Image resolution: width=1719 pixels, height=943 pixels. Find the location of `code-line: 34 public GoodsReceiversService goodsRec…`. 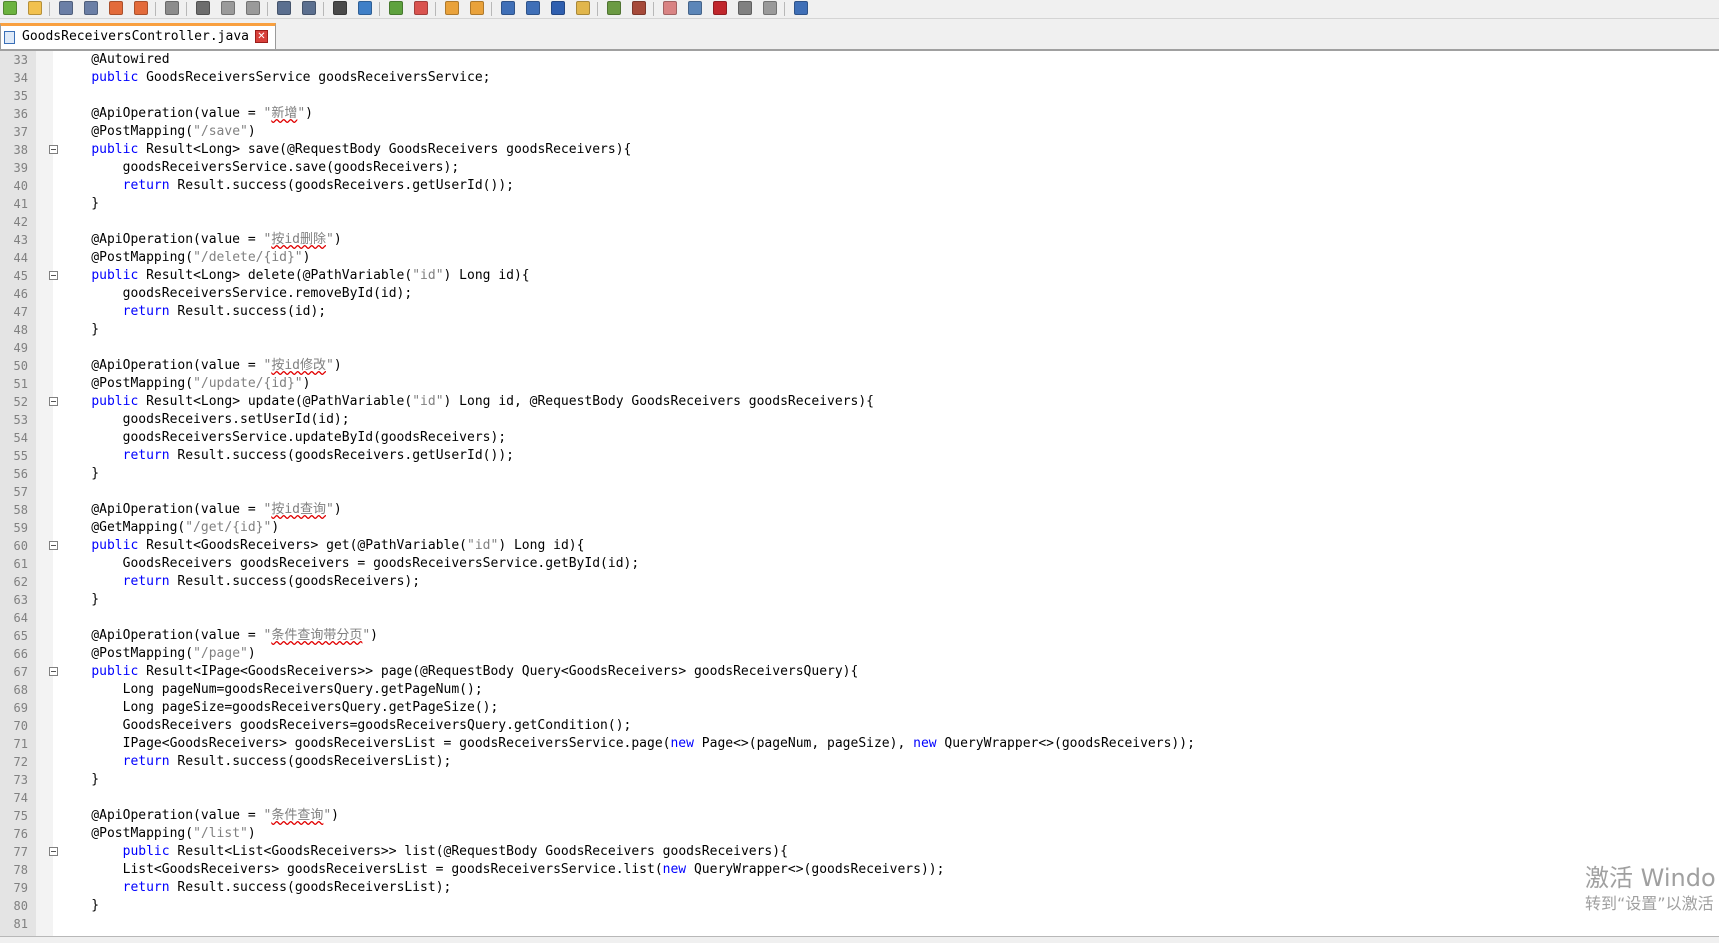

code-line: 34 public GoodsReceiversService goodsRec… is located at coordinates (859, 78).